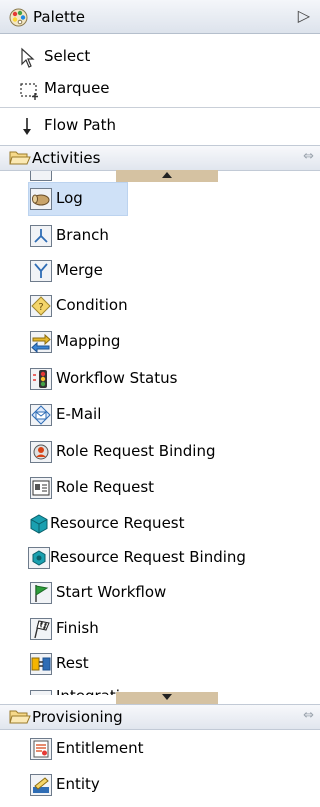 This screenshot has height=807, width=320. What do you see at coordinates (41, 236) in the screenshot?
I see `branch-icon` at bounding box center [41, 236].